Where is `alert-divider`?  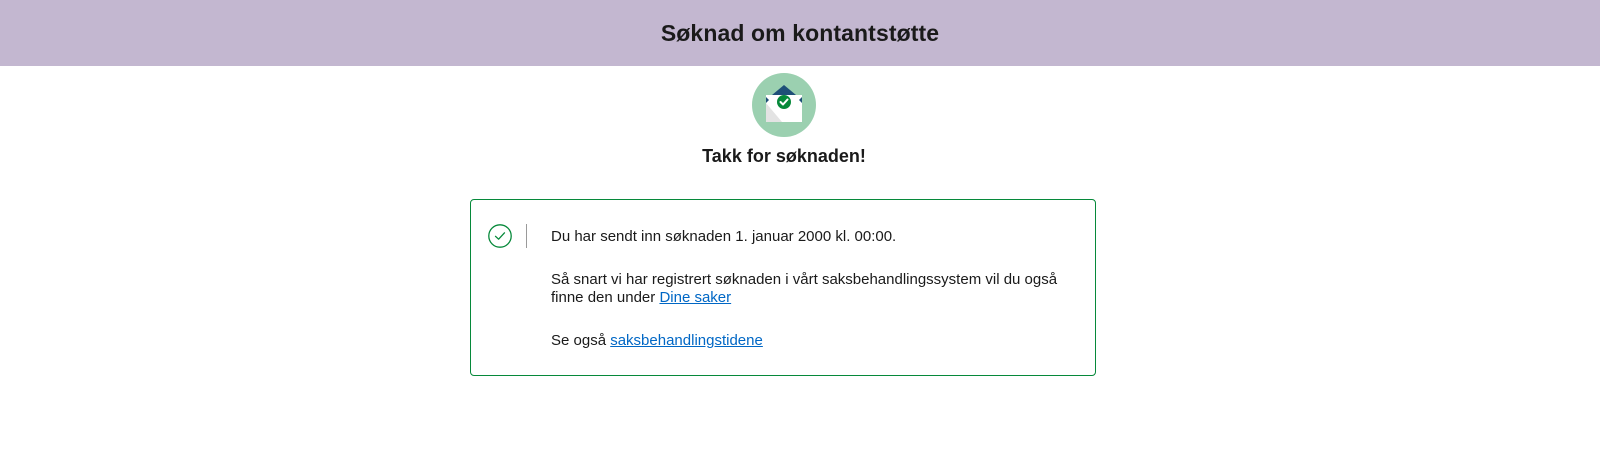
alert-divider is located at coordinates (526, 236).